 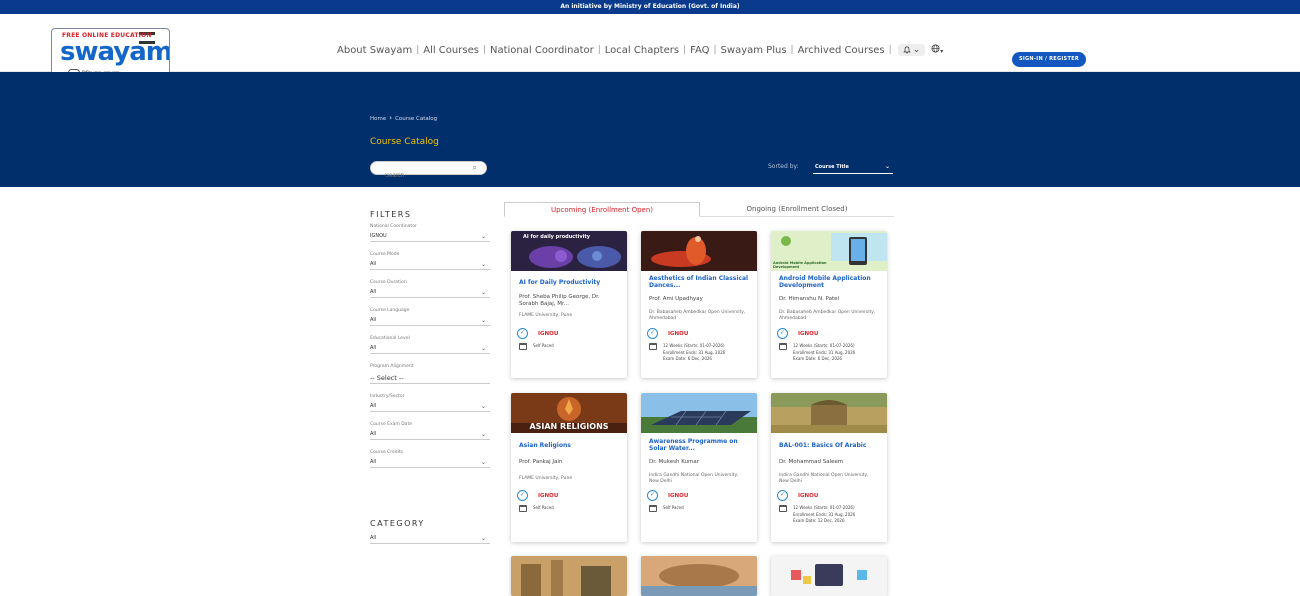 I want to click on filter-label: Educational Level, so click(x=390, y=338).